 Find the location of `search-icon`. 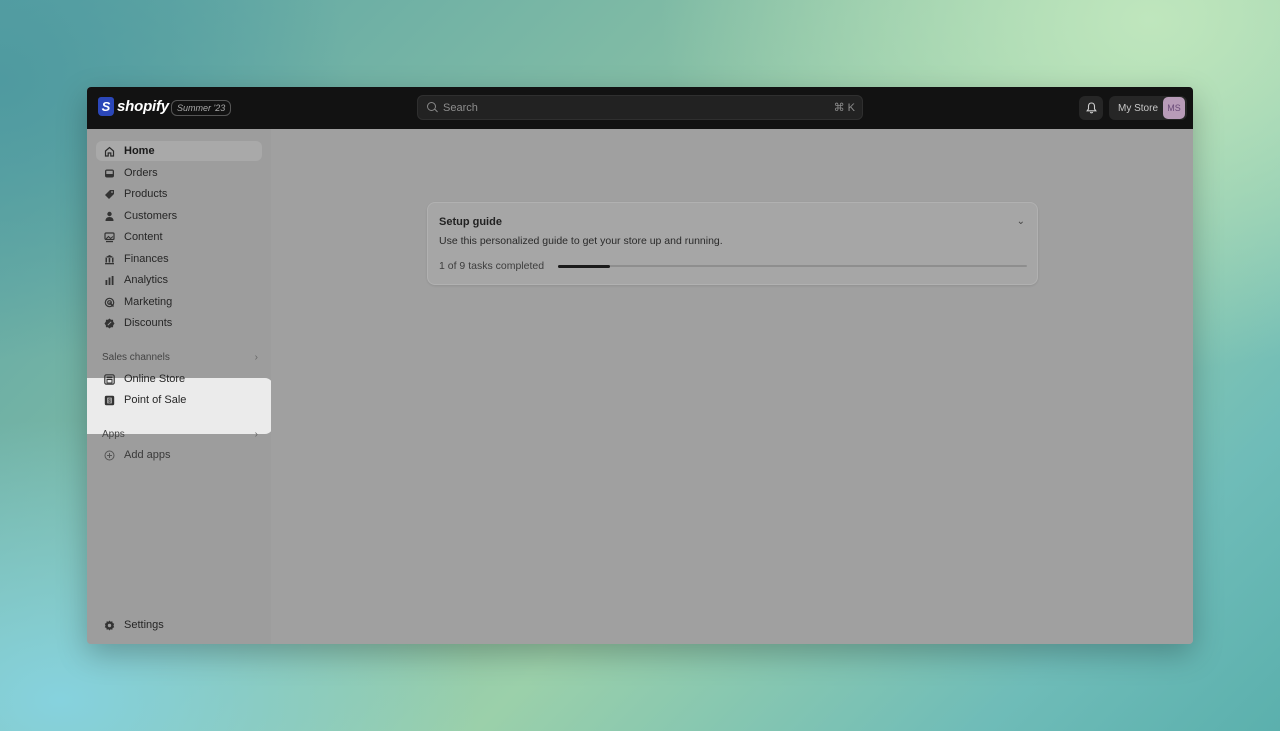

search-icon is located at coordinates (432, 107).